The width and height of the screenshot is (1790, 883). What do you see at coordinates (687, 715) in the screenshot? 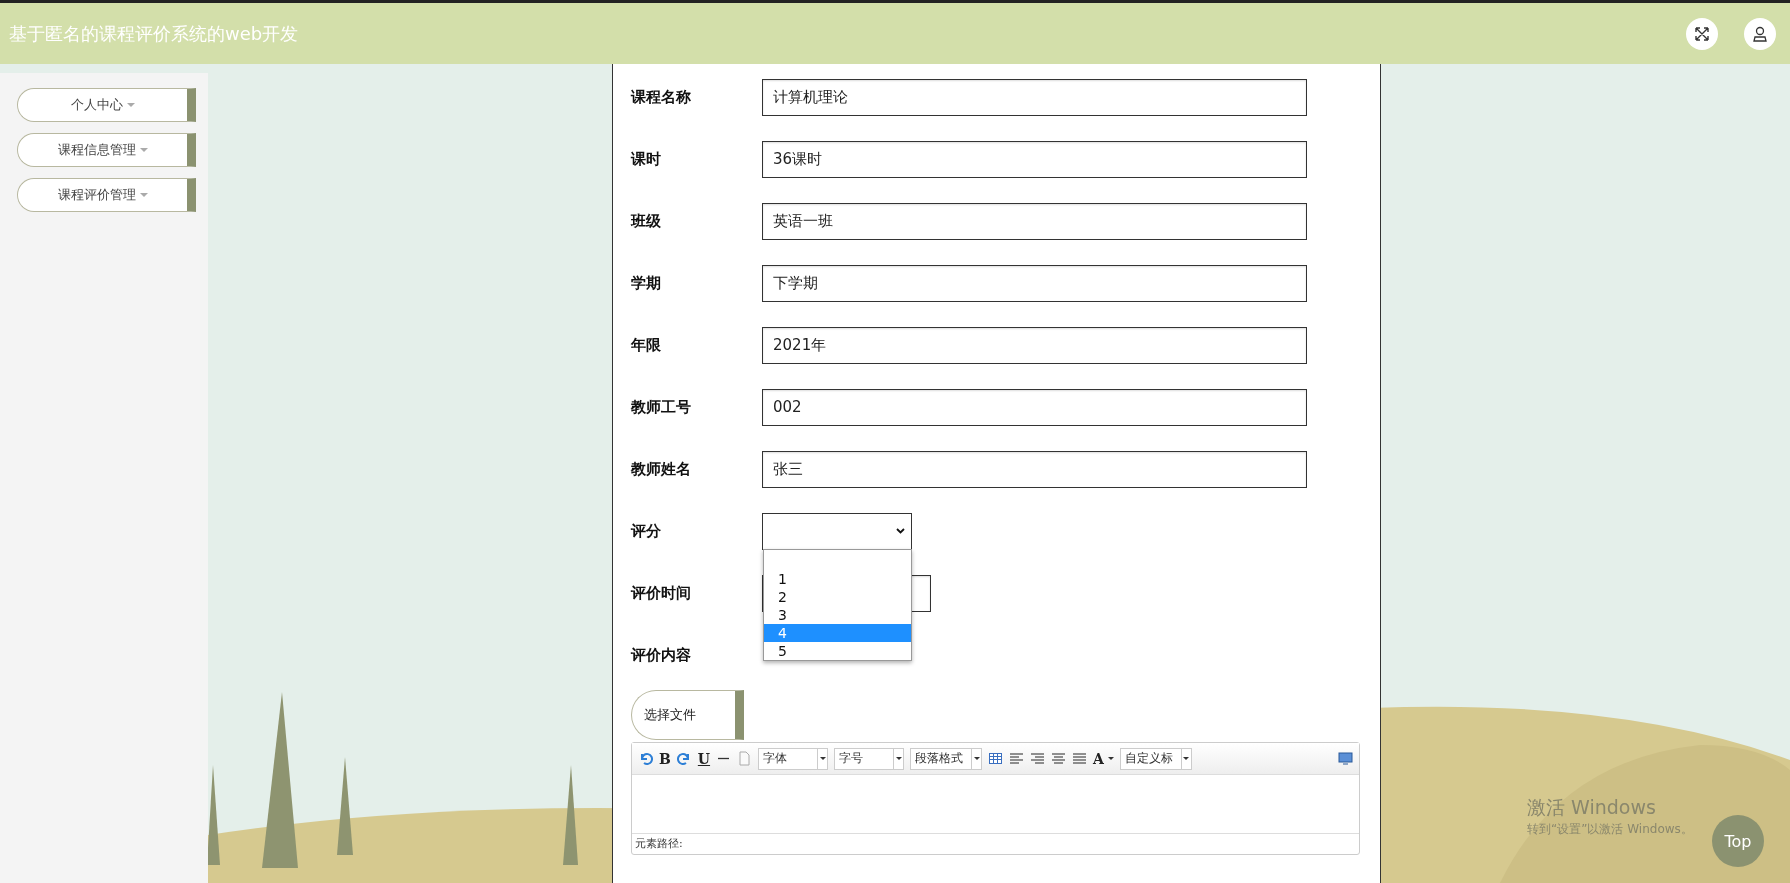
I see `choose-file-button: 选择文件` at bounding box center [687, 715].